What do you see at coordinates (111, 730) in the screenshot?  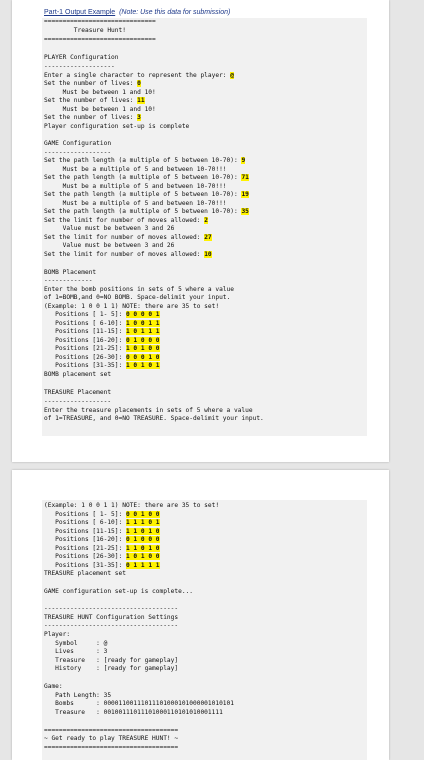 I see `console-text: ====================================` at bounding box center [111, 730].